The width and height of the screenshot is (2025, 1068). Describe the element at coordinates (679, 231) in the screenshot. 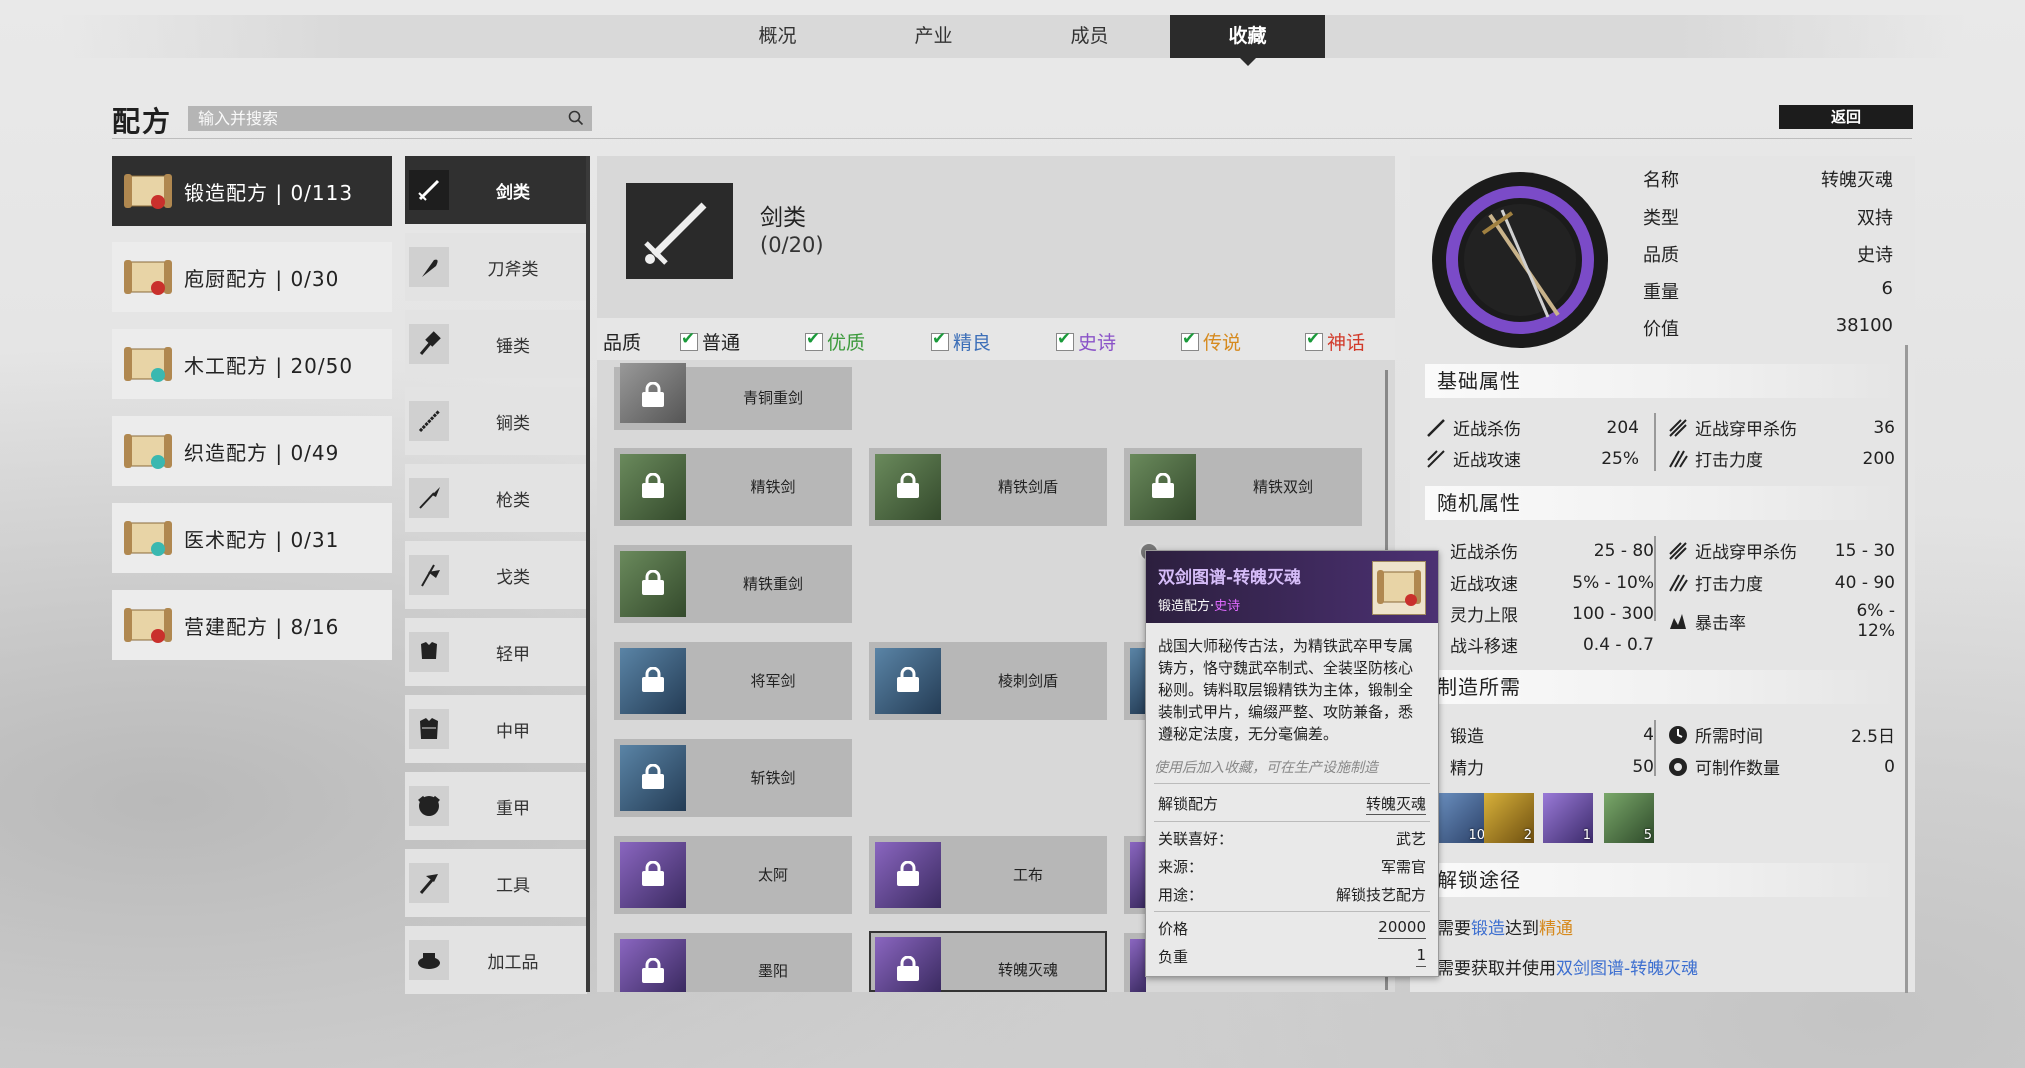

I see `sword-category-icon` at that location.